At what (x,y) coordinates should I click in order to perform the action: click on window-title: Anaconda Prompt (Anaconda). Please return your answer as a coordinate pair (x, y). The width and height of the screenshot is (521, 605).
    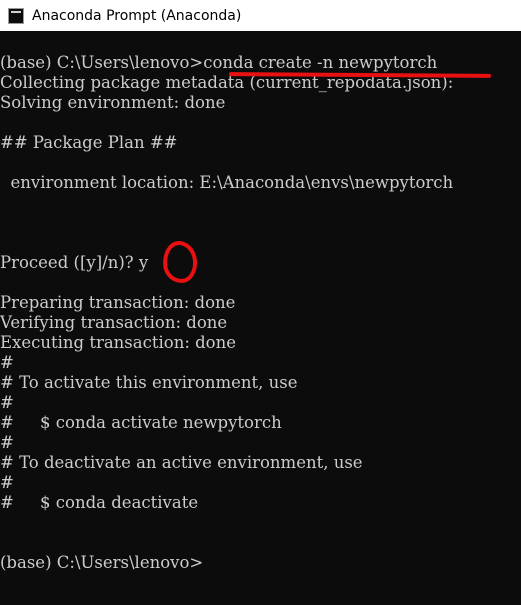
    Looking at the image, I should click on (137, 15).